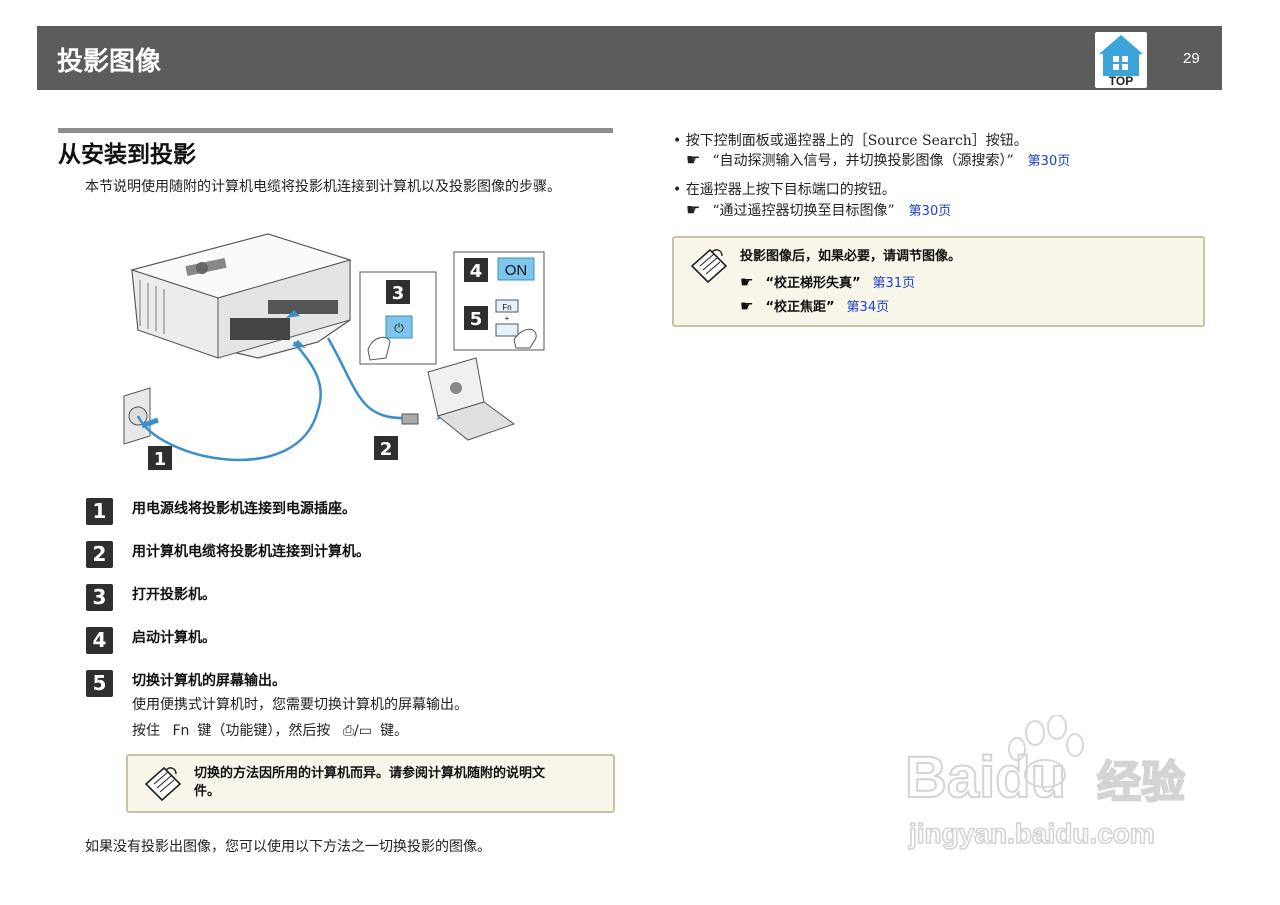 Image resolution: width=1280 pixels, height=905 pixels. I want to click on fn-key: Fn, so click(181, 731).